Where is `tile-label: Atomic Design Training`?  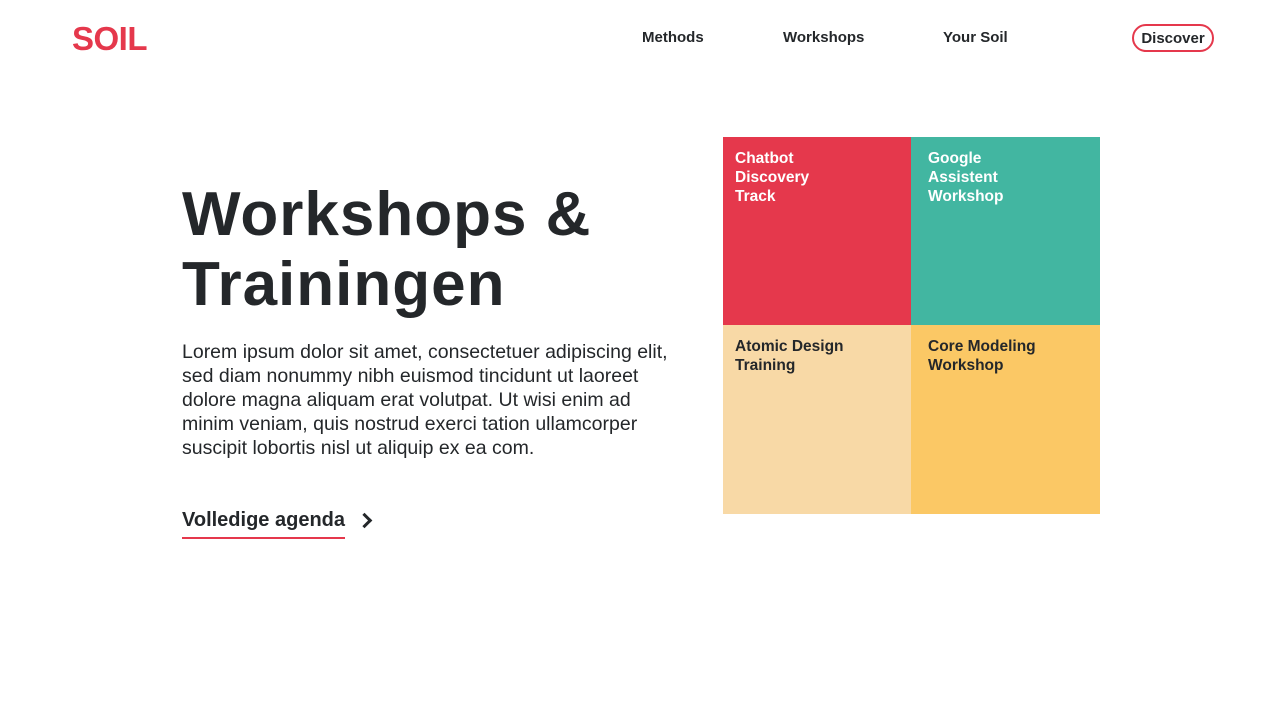
tile-label: Atomic Design Training is located at coordinates (789, 356).